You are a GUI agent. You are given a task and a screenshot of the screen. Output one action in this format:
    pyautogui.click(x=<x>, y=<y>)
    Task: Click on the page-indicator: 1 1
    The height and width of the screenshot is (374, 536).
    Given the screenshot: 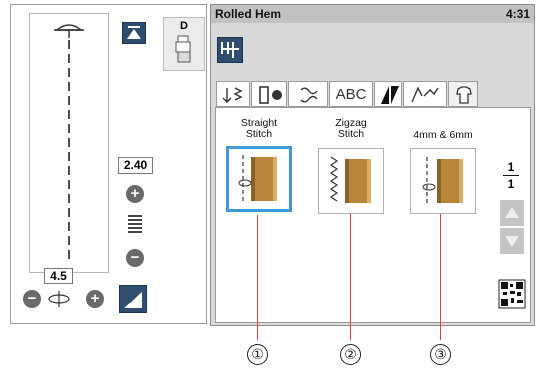 What is the action you would take?
    pyautogui.click(x=511, y=175)
    